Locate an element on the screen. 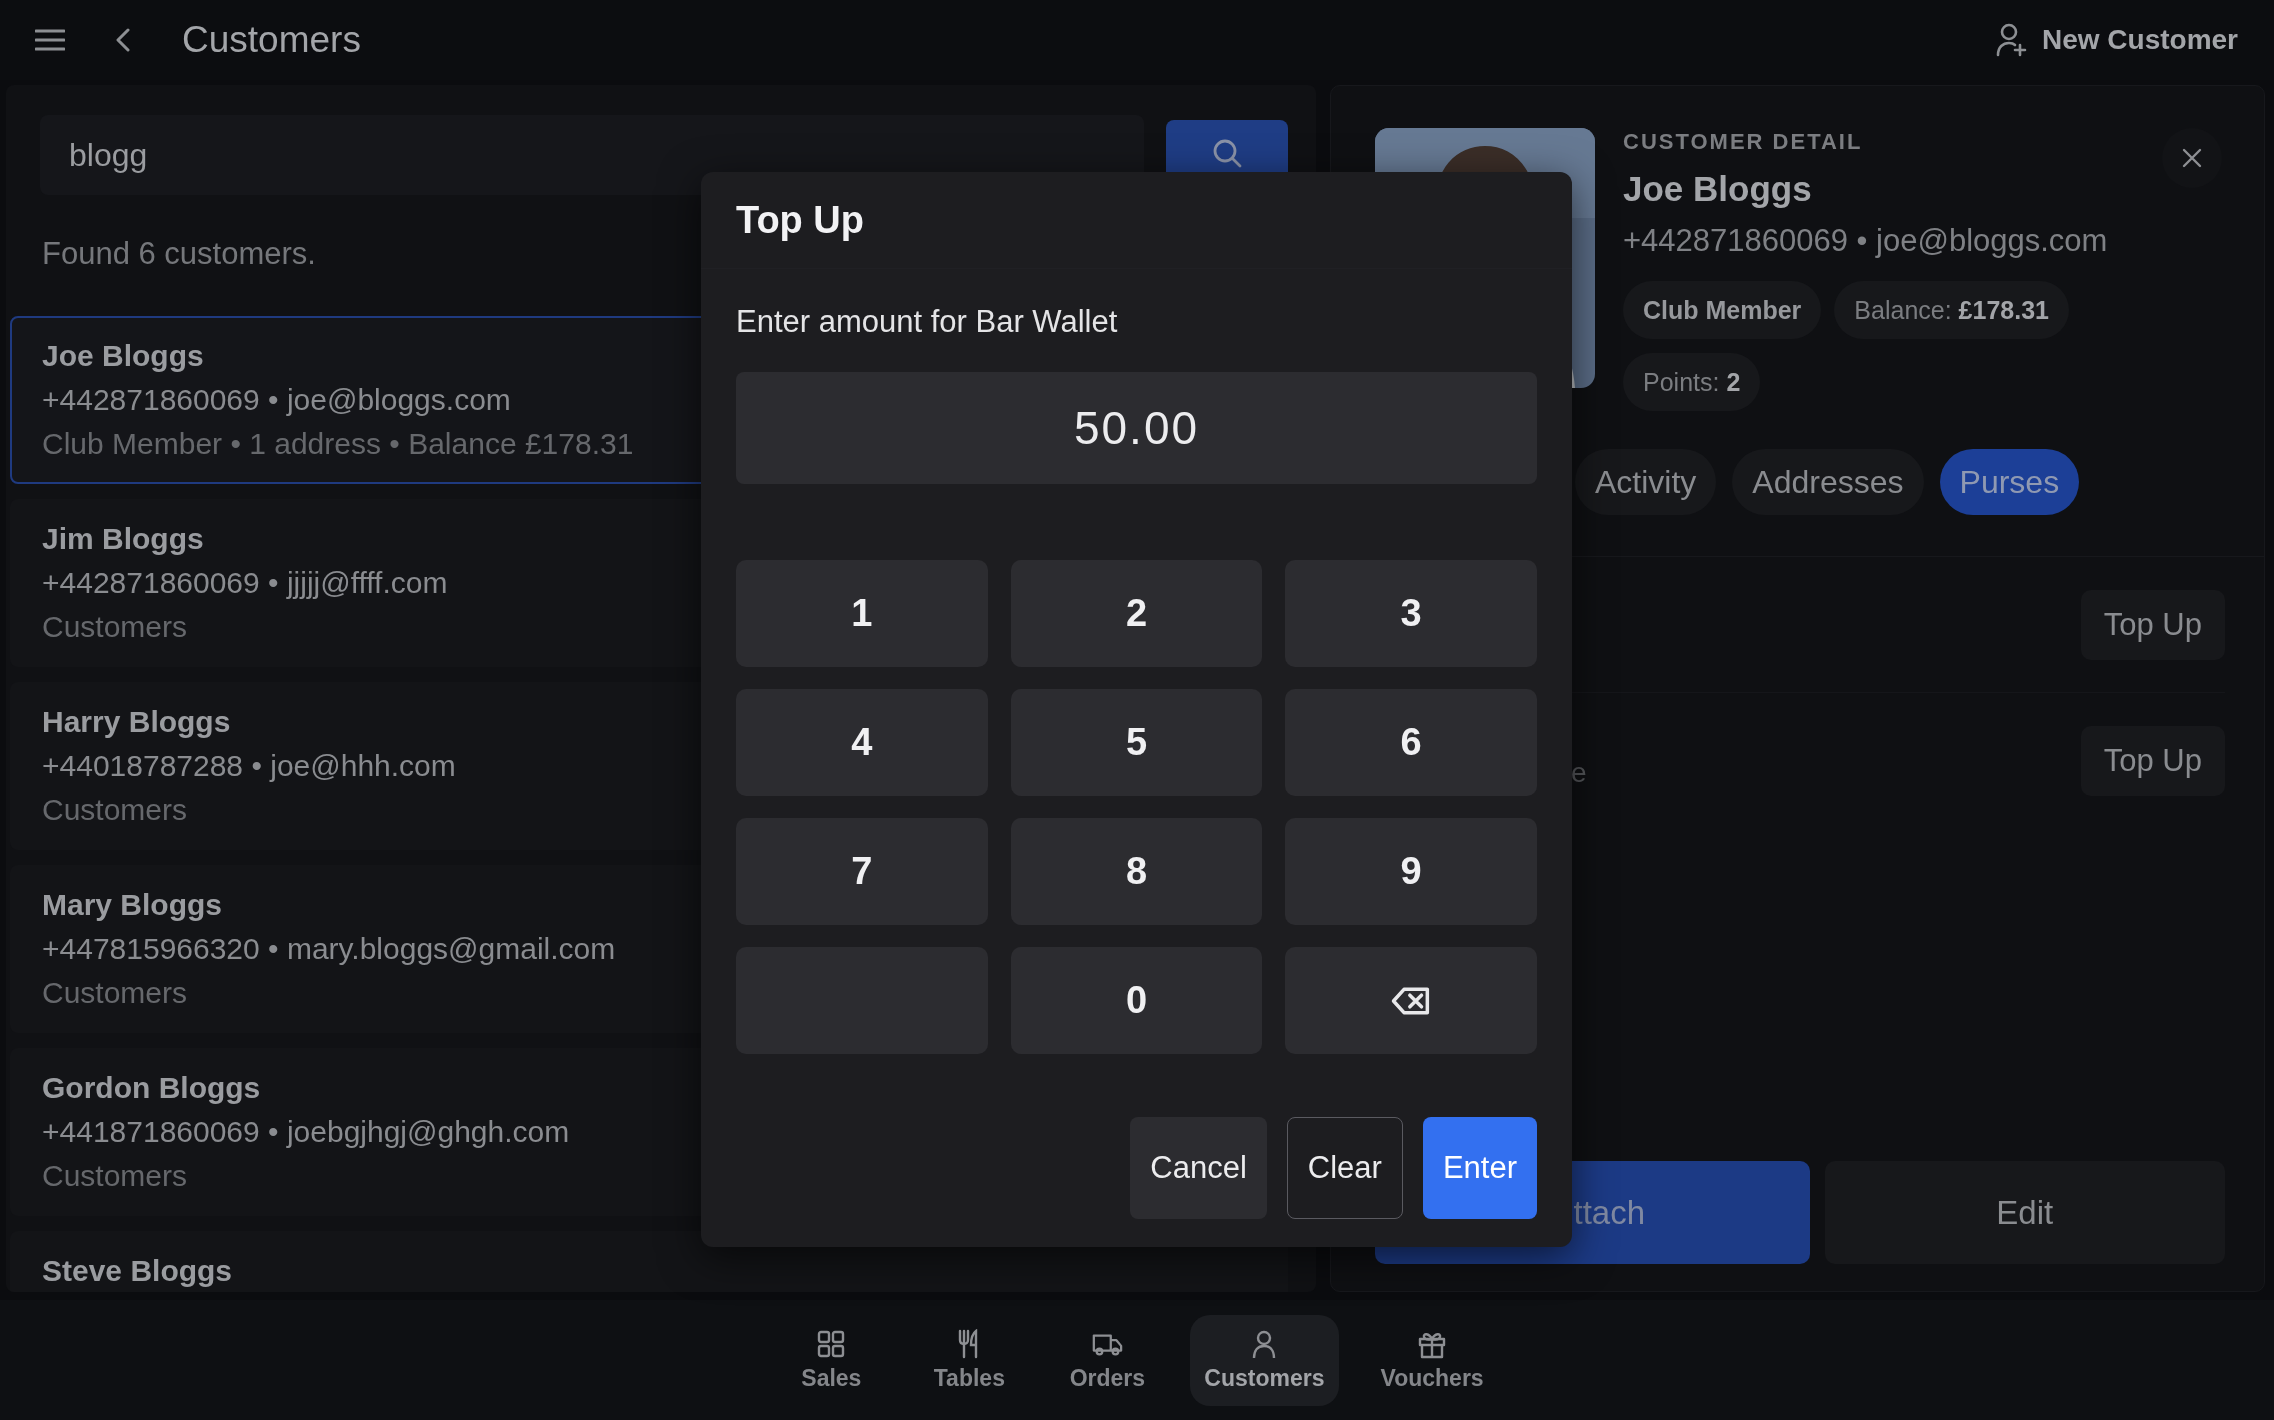 The height and width of the screenshot is (1420, 2274). result-count: Found 6 customers. is located at coordinates (179, 254).